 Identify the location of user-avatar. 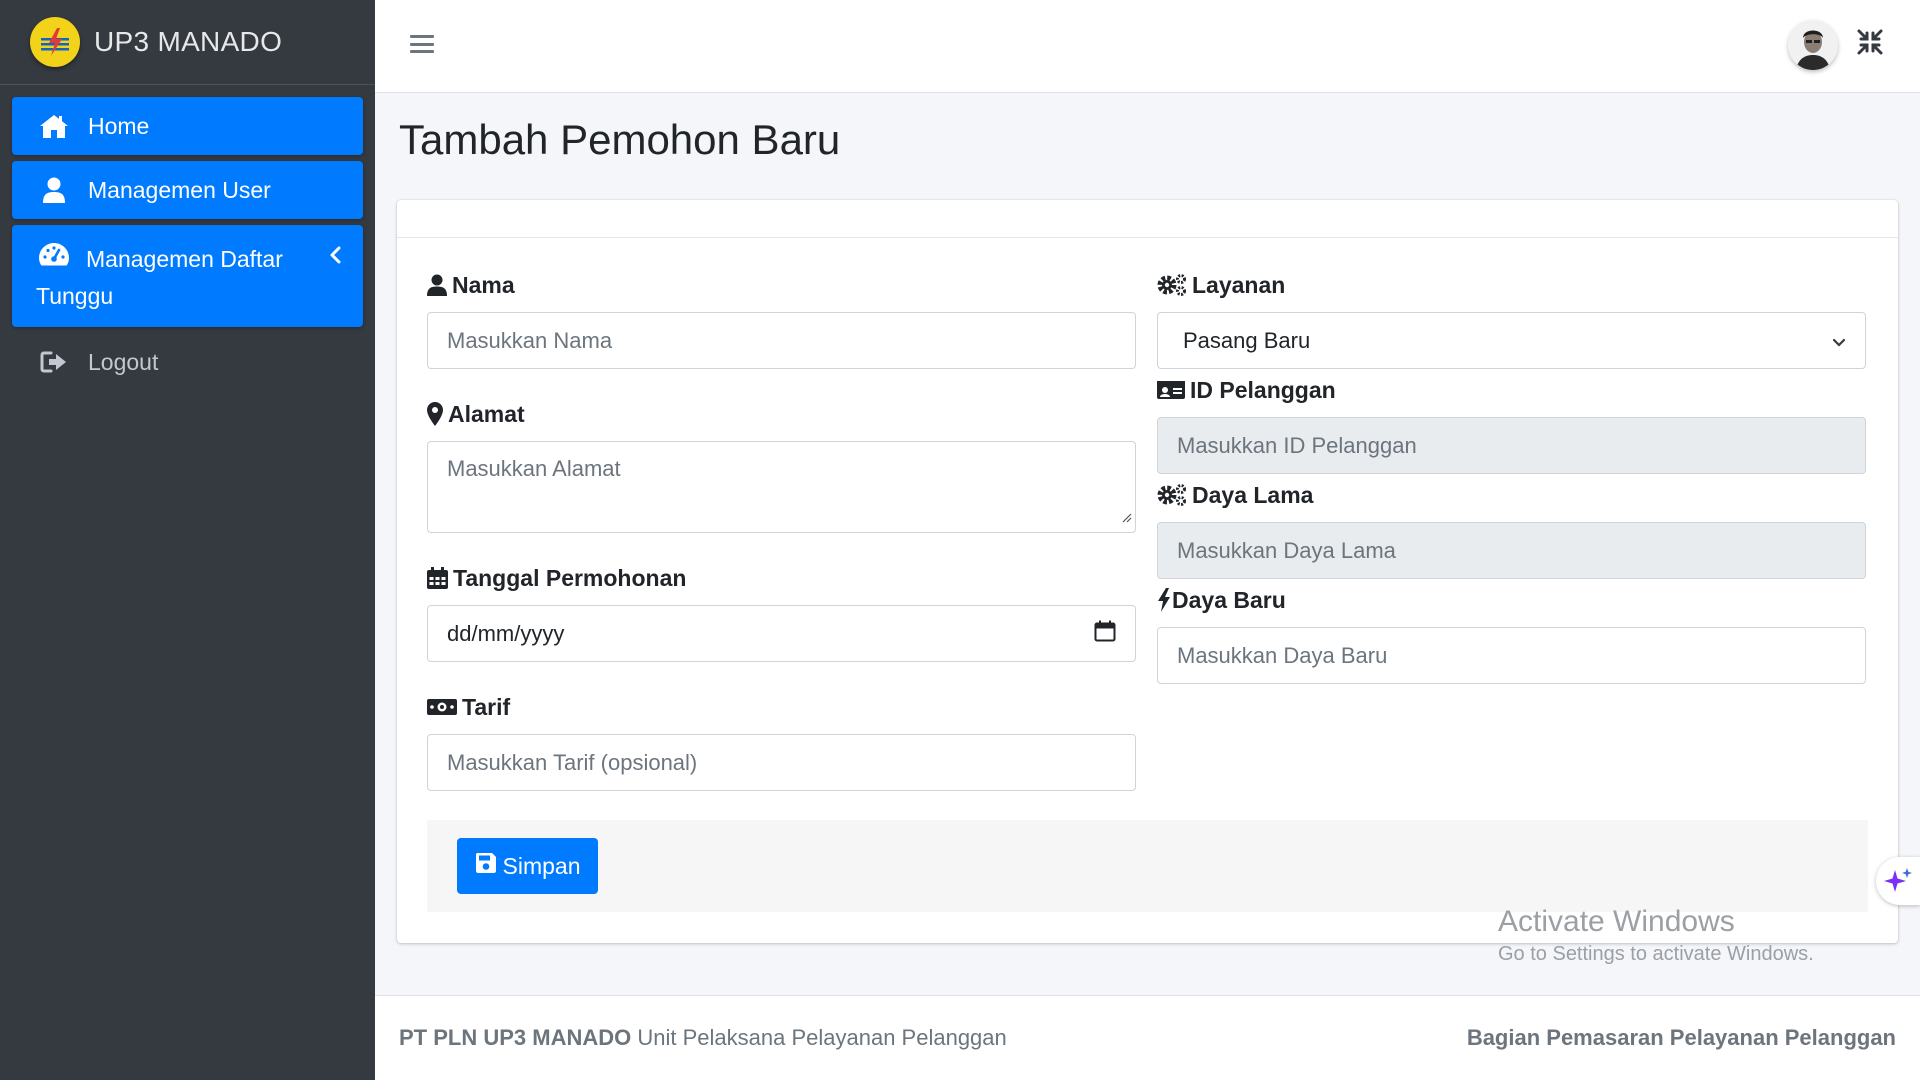
(1813, 45).